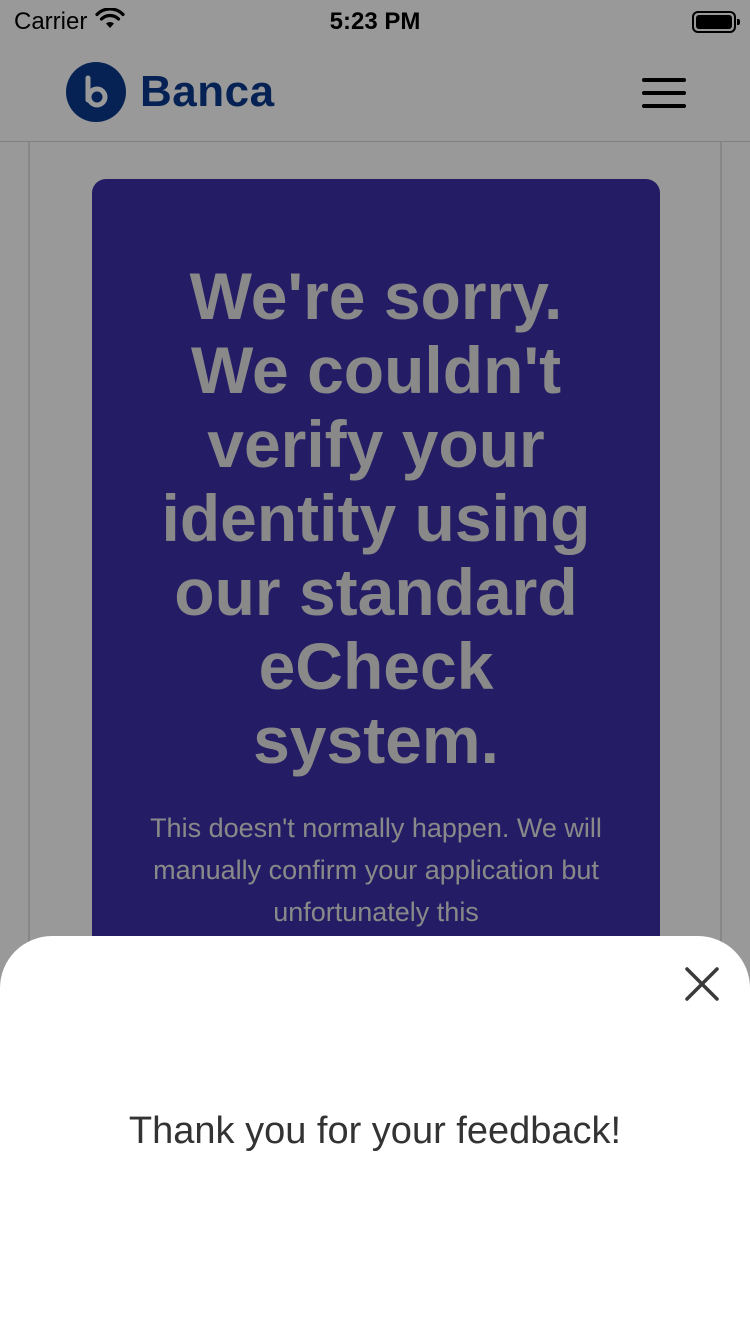 This screenshot has width=750, height=1336. I want to click on close-icon, so click(702, 984).